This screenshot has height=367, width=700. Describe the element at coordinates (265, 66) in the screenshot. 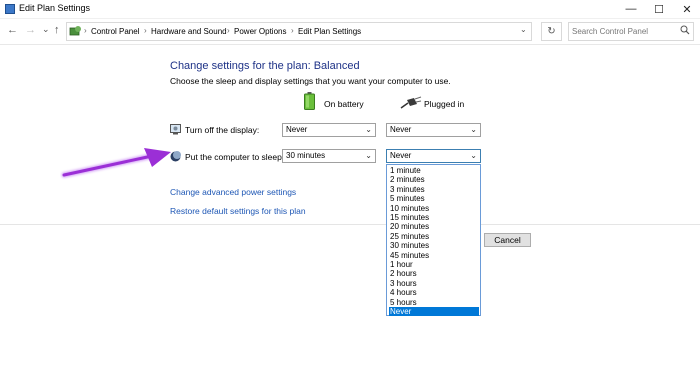

I see `page-title: Change settings for the plan: Balanced` at that location.